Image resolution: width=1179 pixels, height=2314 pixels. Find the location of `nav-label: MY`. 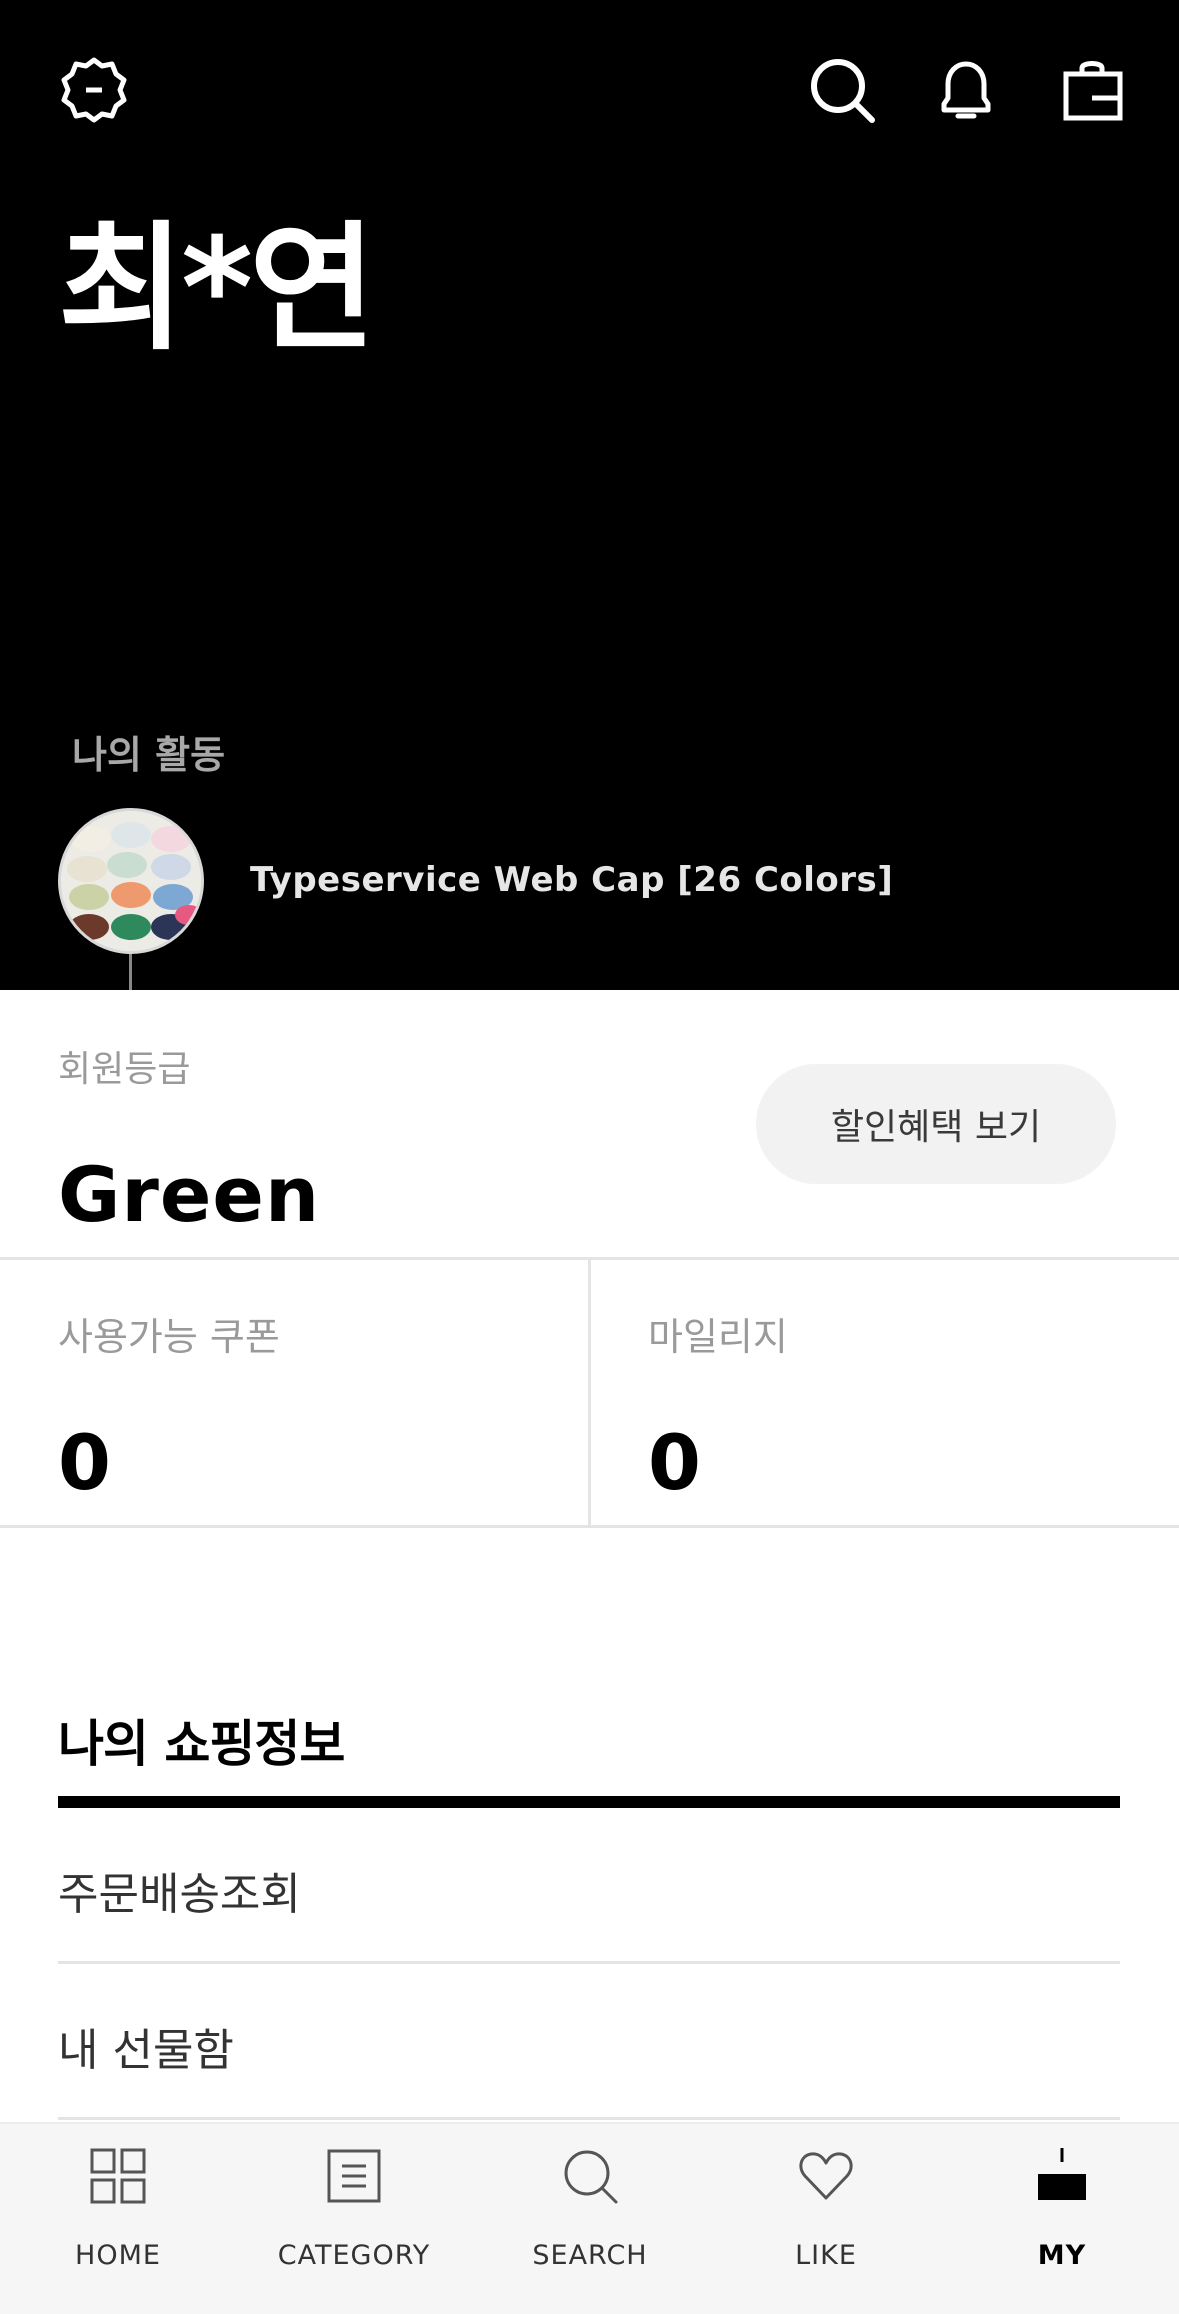

nav-label: MY is located at coordinates (1062, 2255).